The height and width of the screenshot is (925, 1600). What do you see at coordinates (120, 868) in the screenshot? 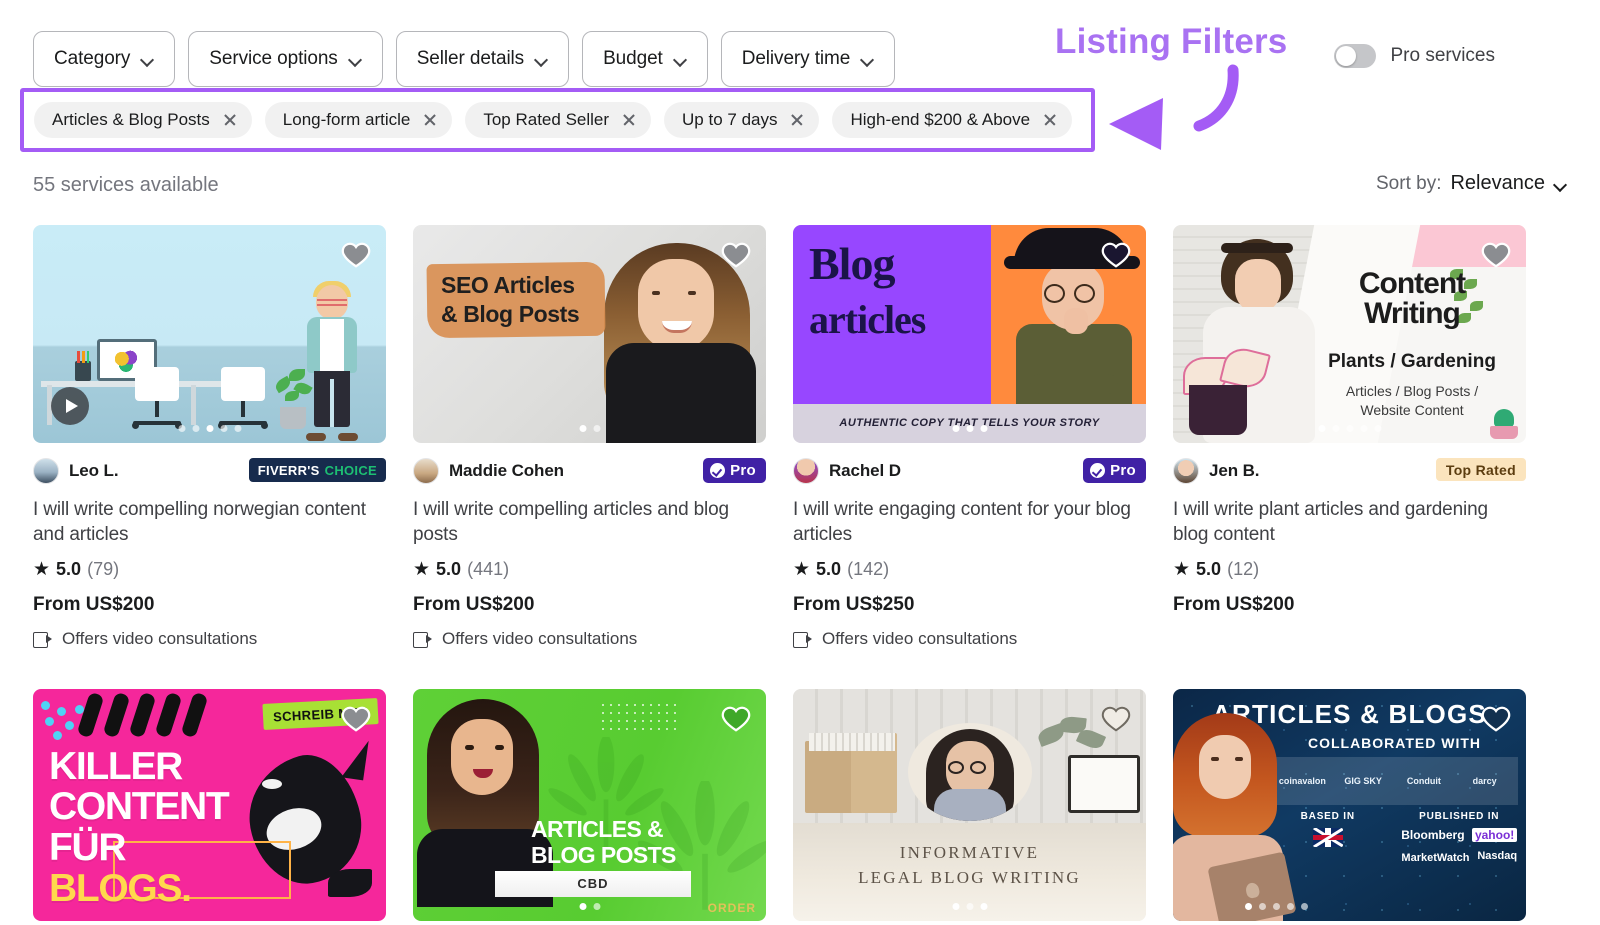
I see `thumbnail-headline-line3: FÜR BLOGS.` at bounding box center [120, 868].